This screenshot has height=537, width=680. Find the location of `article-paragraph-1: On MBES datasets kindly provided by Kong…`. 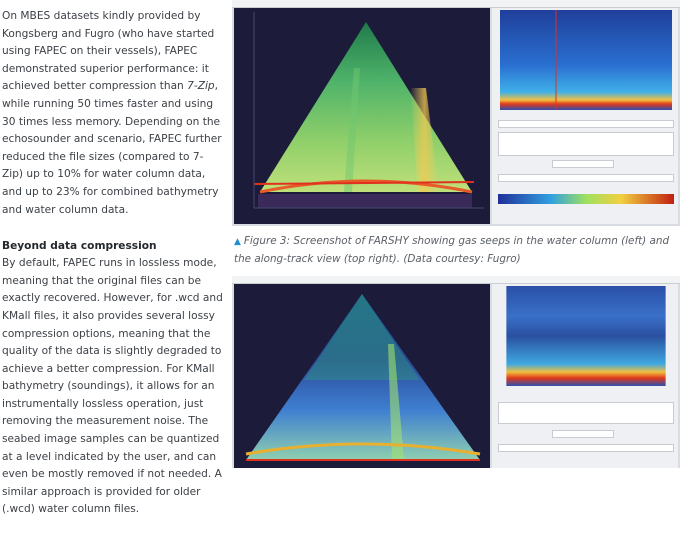

article-paragraph-1: On MBES datasets kindly provided by Kong… is located at coordinates (112, 113).